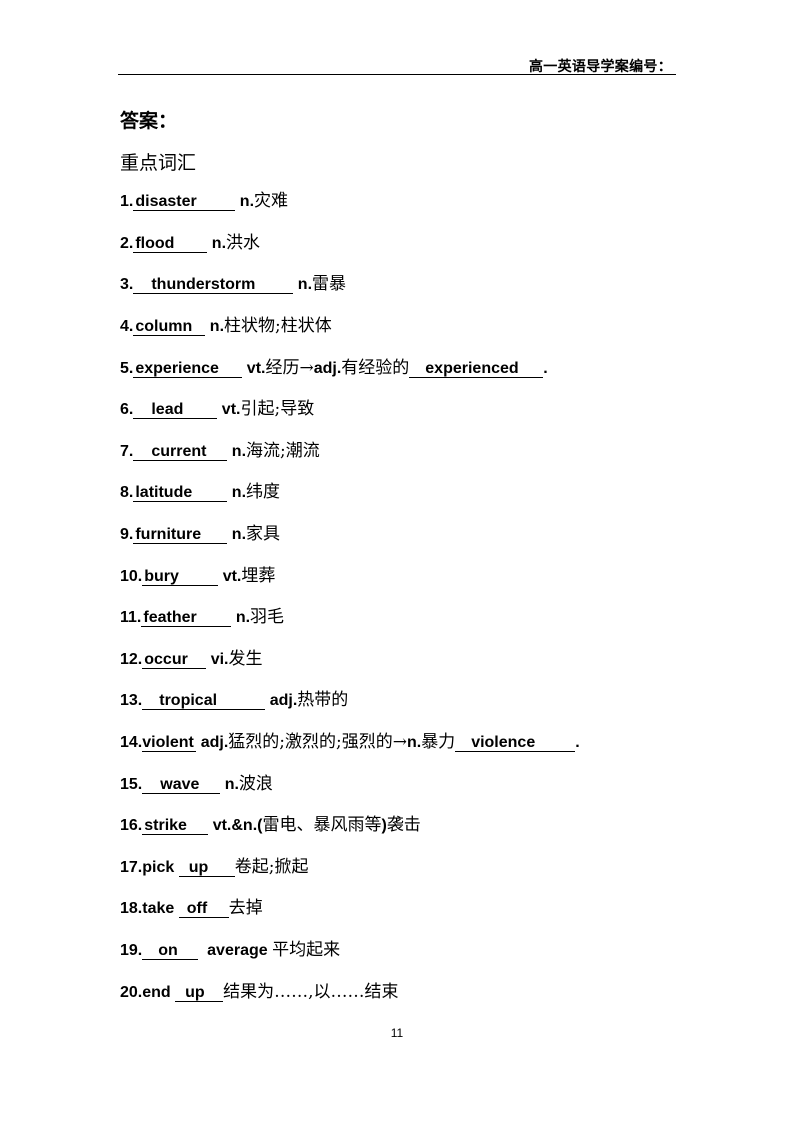 The width and height of the screenshot is (794, 1123). Describe the element at coordinates (237, 825) in the screenshot. I see `part-of-speech: vt.&n.(` at that location.